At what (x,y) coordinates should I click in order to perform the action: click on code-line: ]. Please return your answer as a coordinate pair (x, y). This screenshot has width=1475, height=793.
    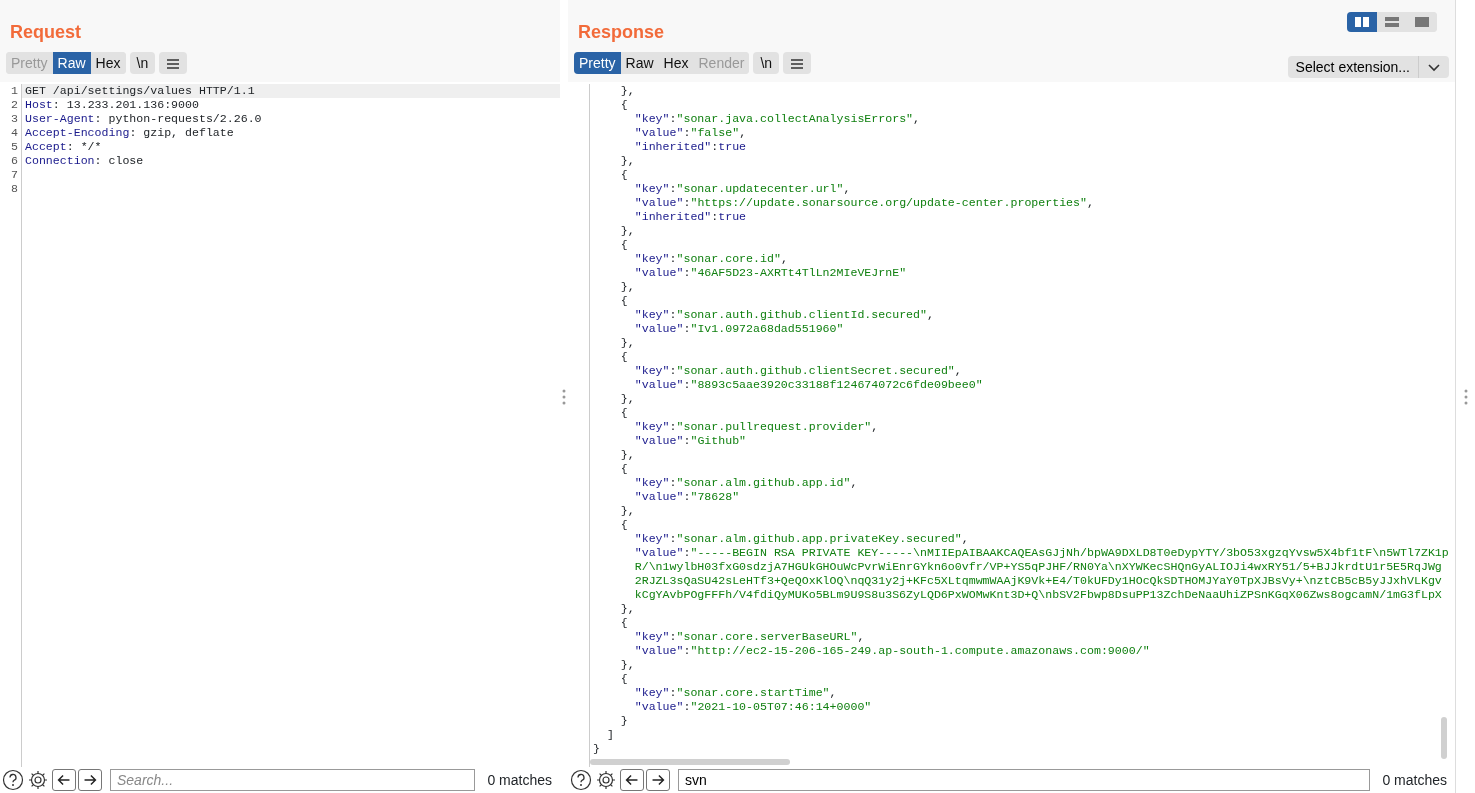
    Looking at the image, I should click on (610, 735).